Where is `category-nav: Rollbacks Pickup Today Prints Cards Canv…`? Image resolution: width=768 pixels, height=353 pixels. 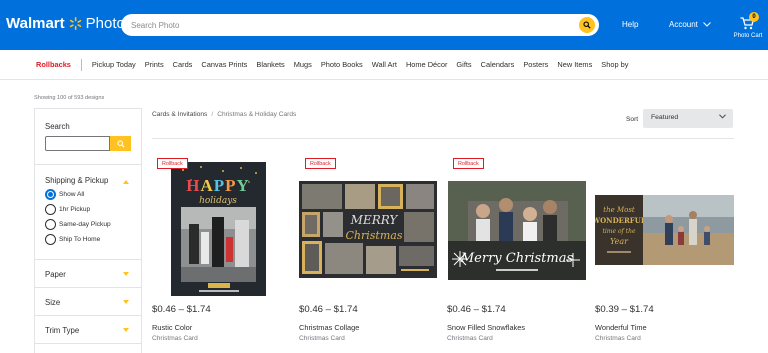 category-nav: Rollbacks Pickup Today Prints Cards Canv… is located at coordinates (384, 65).